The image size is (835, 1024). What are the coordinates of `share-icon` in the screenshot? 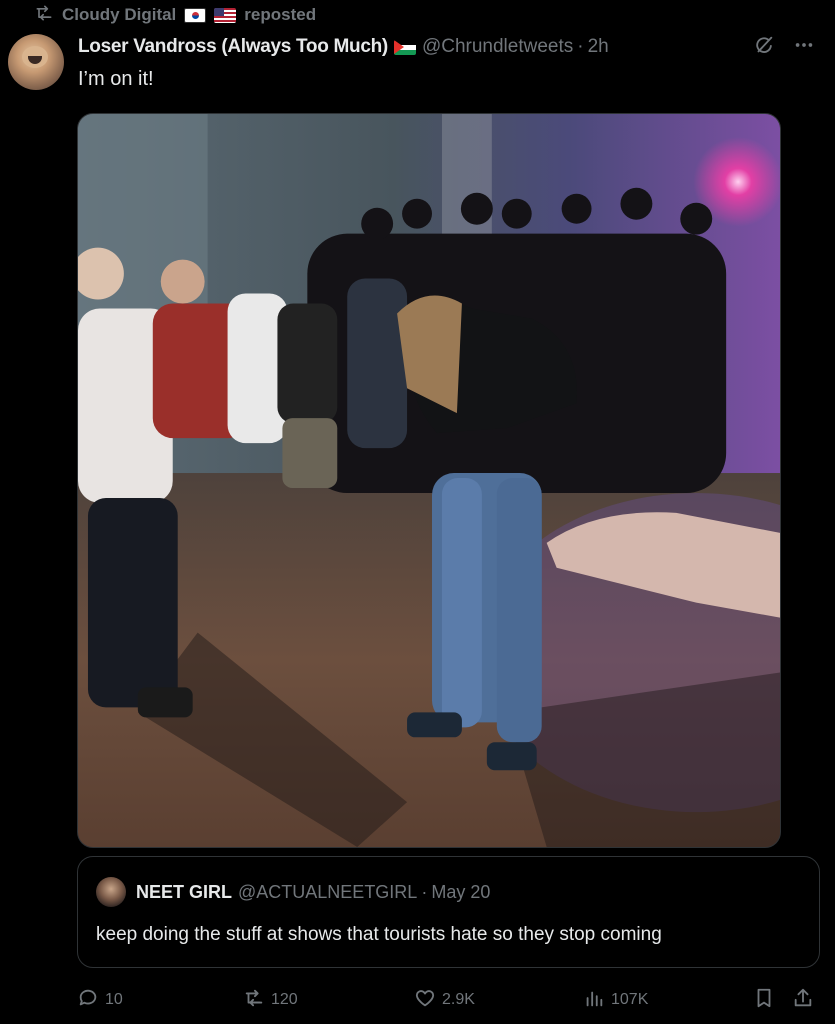 It's located at (803, 1000).